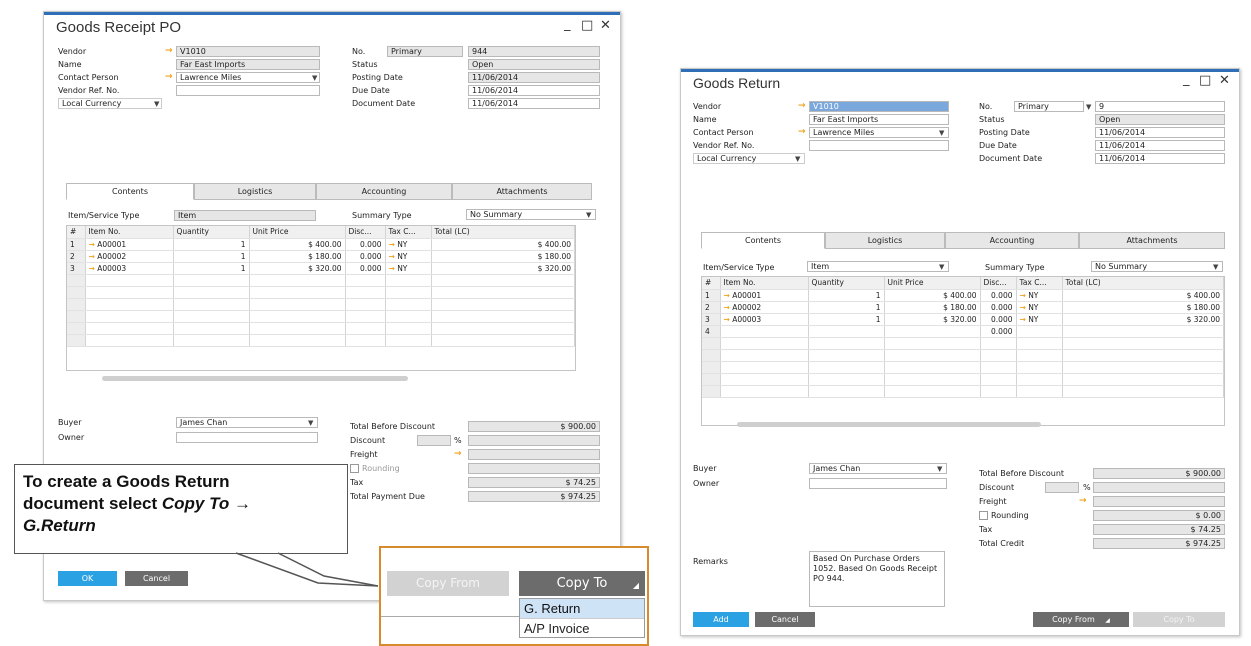 This screenshot has height=646, width=1251. Describe the element at coordinates (764, 331) in the screenshot. I see `item-no-cell` at that location.